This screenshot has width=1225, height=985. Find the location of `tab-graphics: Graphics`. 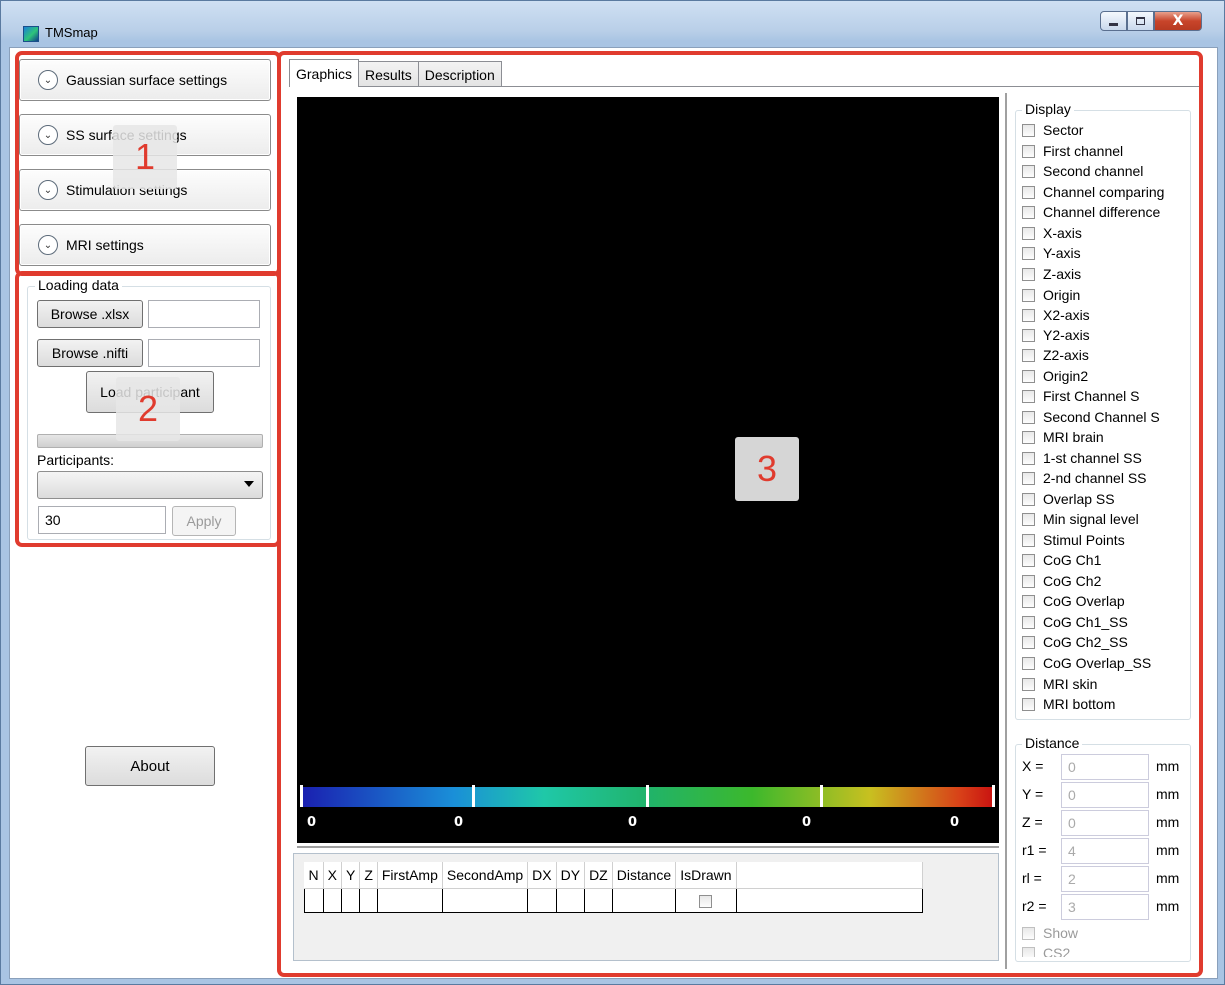

tab-graphics: Graphics is located at coordinates (324, 73).